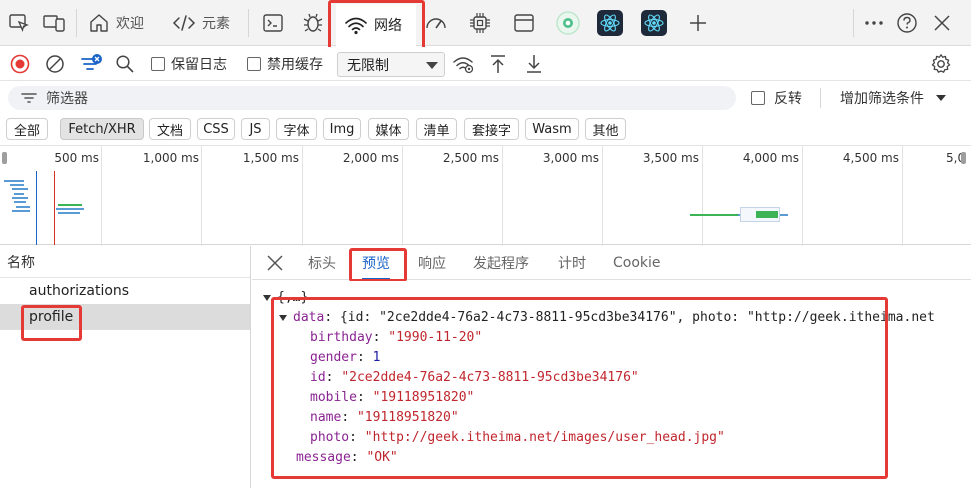  Describe the element at coordinates (376, 25) in the screenshot. I see `tab-network: 网络` at that location.